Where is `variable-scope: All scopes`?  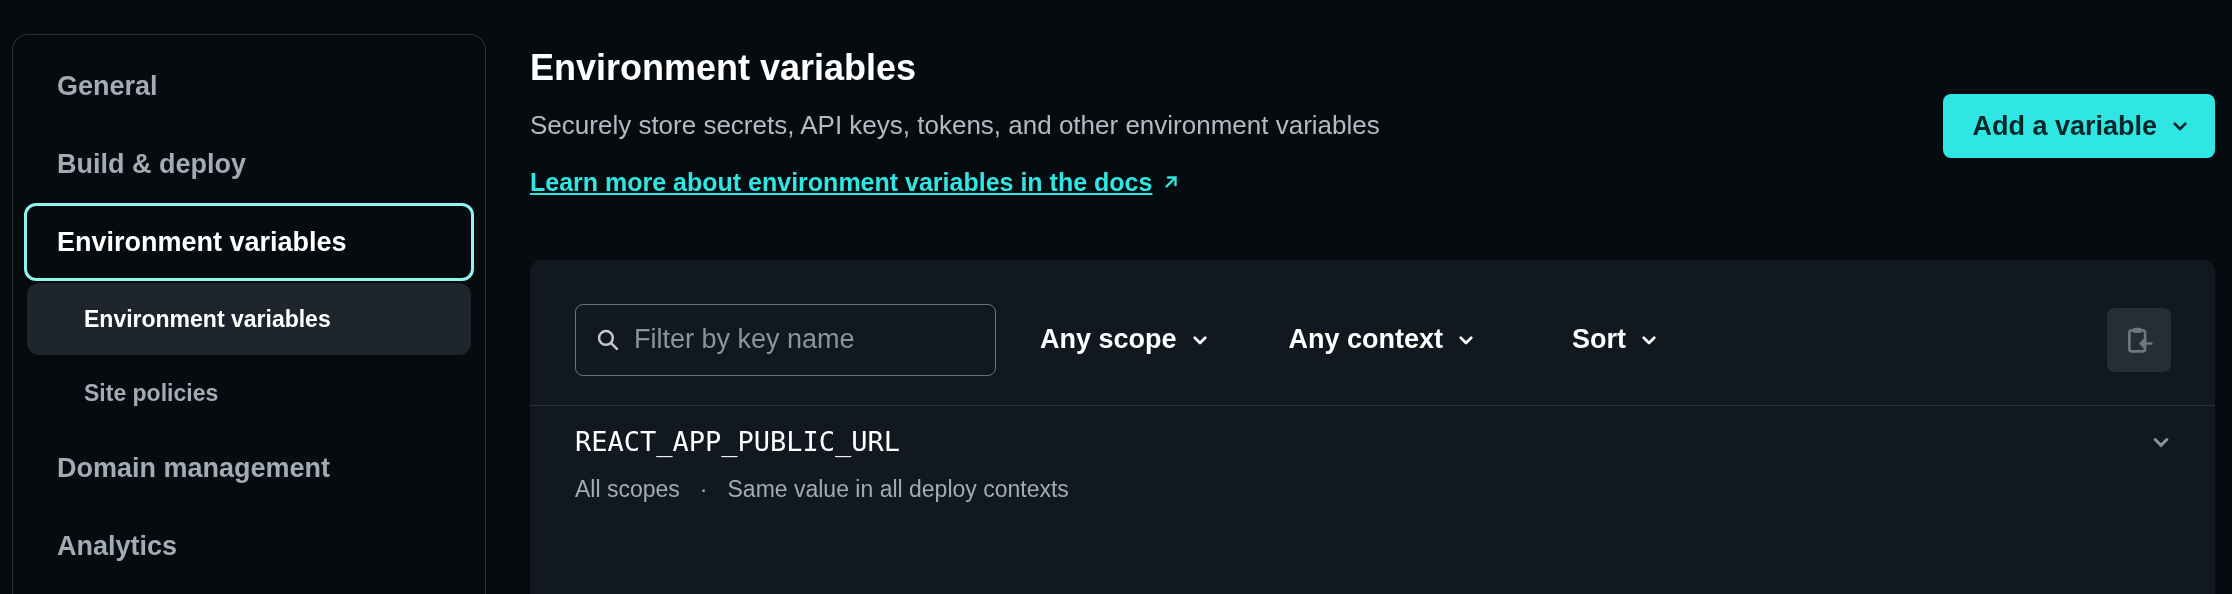 variable-scope: All scopes is located at coordinates (627, 489).